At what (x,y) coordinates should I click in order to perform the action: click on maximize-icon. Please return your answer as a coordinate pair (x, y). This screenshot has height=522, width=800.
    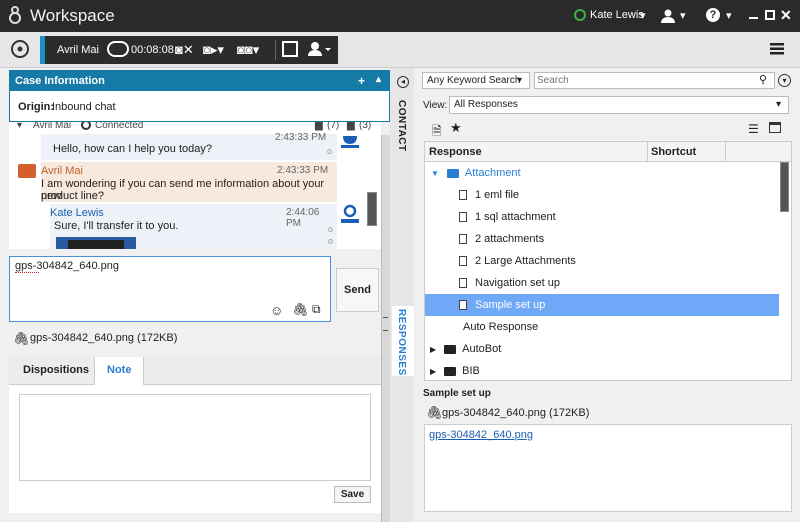
    Looking at the image, I should click on (770, 15).